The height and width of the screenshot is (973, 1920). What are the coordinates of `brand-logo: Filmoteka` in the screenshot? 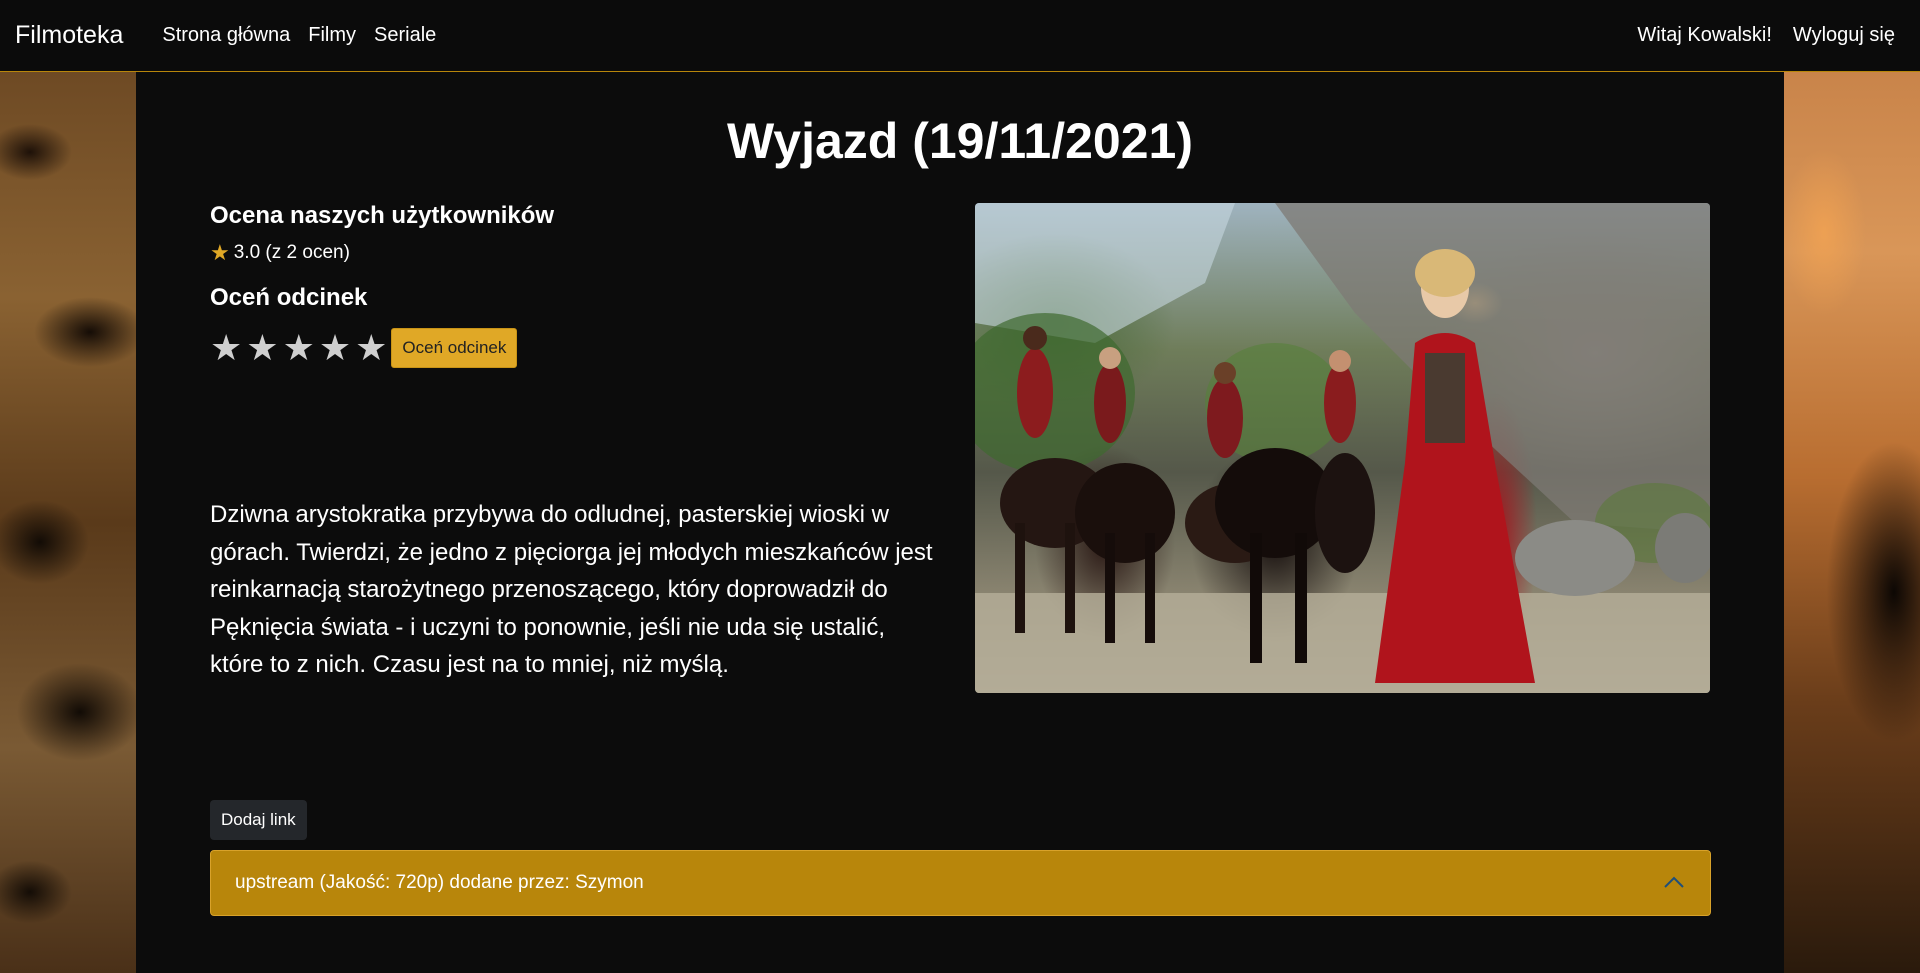 It's located at (69, 35).